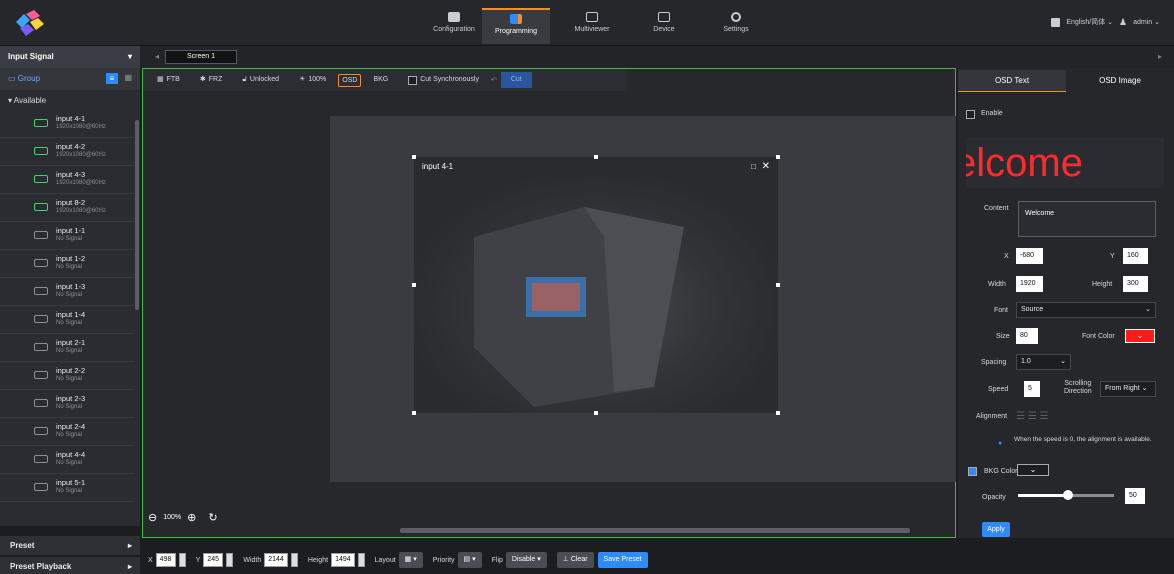  Describe the element at coordinates (664, 26) in the screenshot. I see `nav-tab-device: Device` at that location.